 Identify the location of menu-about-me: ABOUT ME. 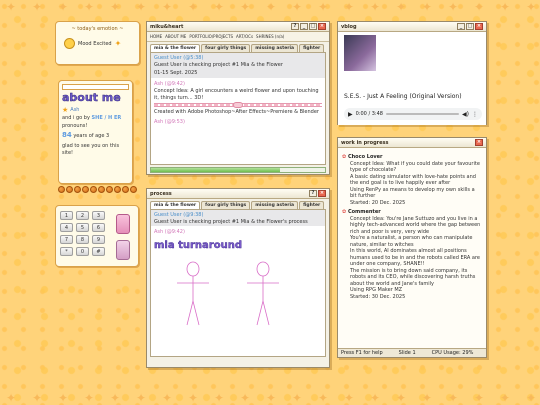
(175, 36).